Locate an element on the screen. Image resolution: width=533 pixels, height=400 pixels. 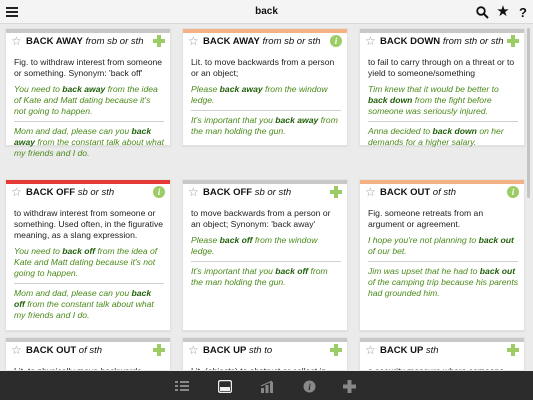
example-text: Mom and dad, please can you is located at coordinates (73, 131).